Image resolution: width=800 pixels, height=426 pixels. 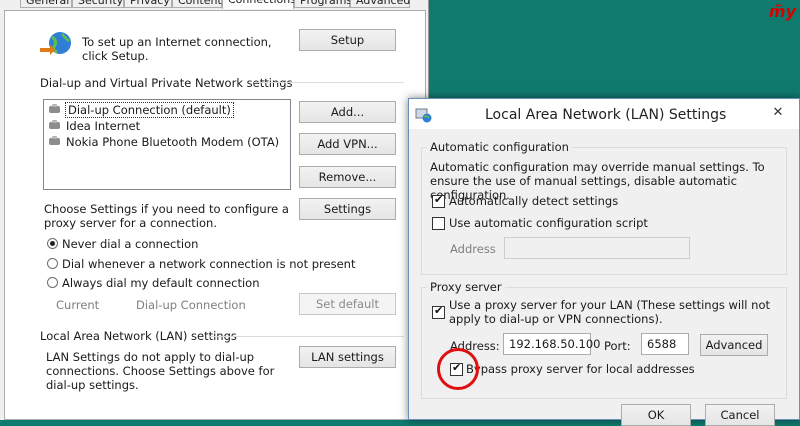 I want to click on ok-button: OK, so click(x=656, y=415).